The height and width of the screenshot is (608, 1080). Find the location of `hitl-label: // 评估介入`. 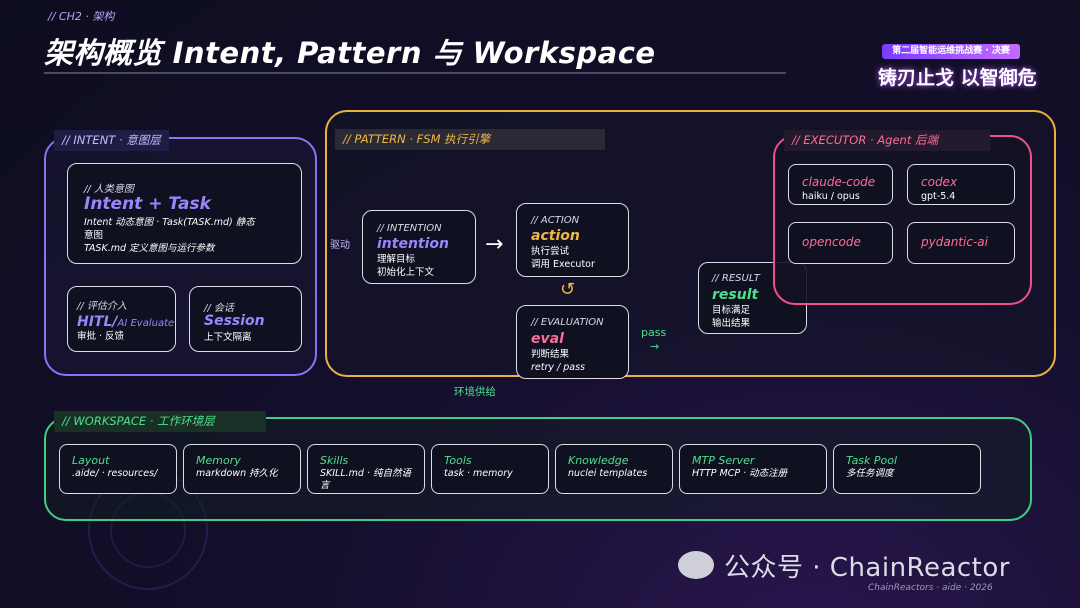

hitl-label: // 评估介入 is located at coordinates (102, 306).